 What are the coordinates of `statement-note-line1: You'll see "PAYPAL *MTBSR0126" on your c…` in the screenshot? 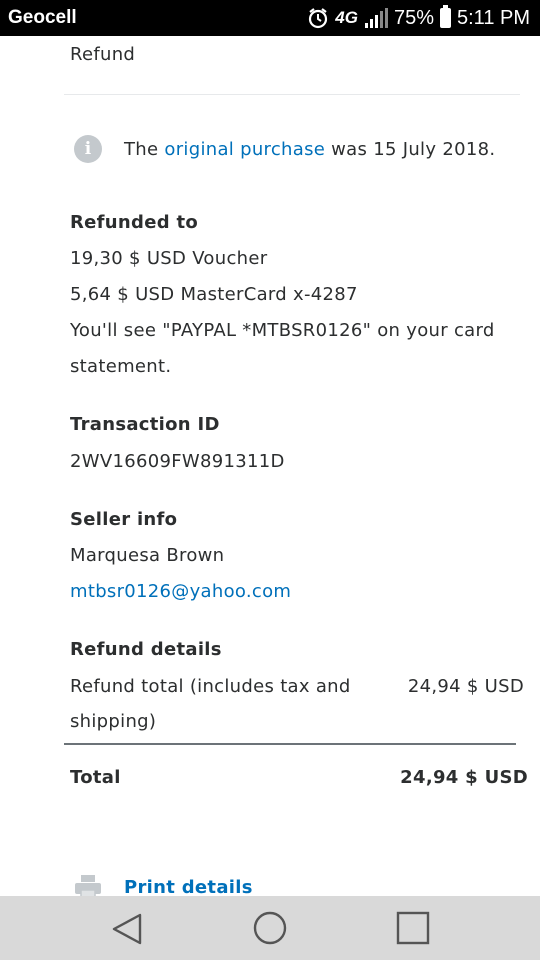 It's located at (282, 330).